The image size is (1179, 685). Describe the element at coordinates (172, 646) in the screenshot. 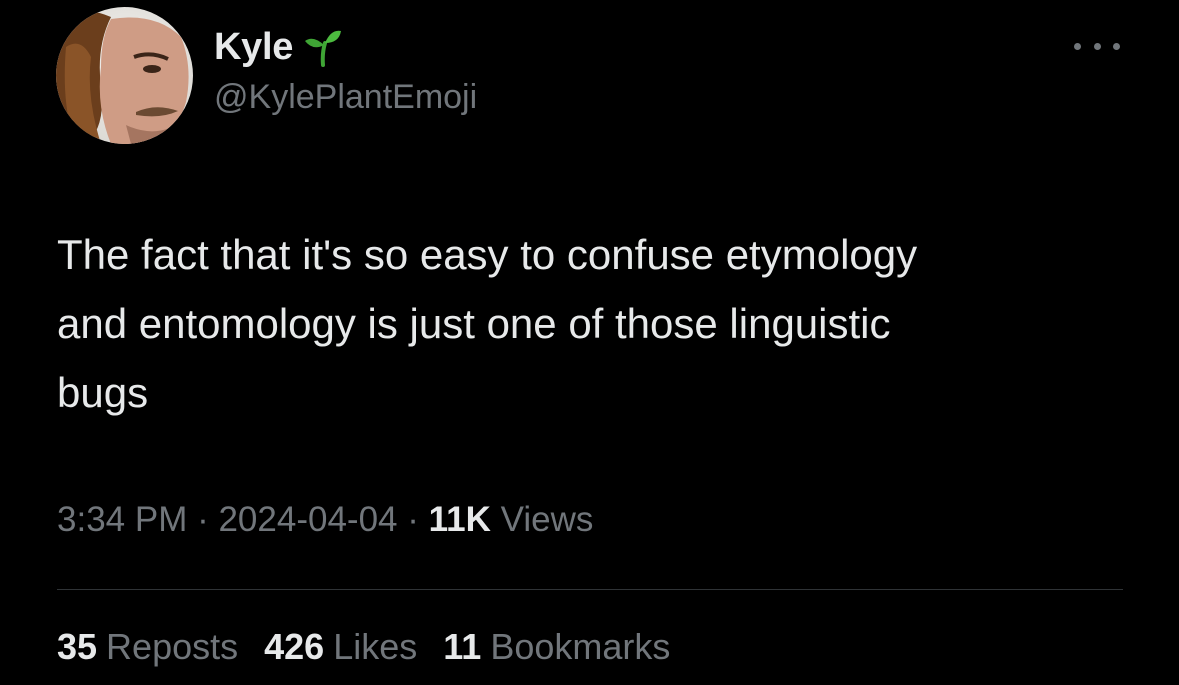

I see `reposts-label: Reposts` at that location.